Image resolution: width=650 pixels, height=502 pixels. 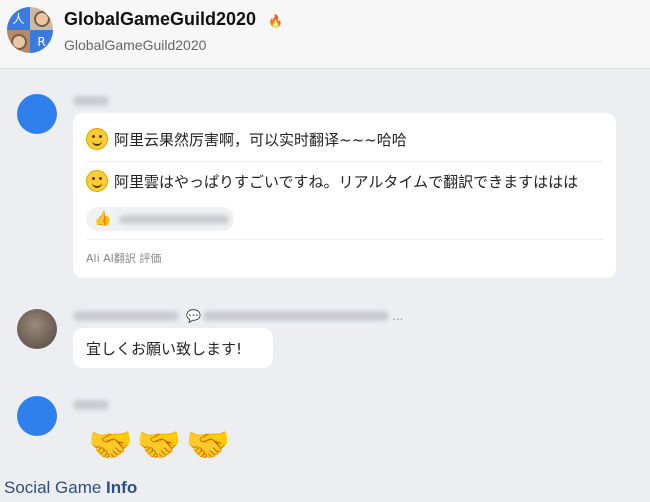 I want to click on handshake-emoji-message: 🤝🤝🤝, so click(x=161, y=445).